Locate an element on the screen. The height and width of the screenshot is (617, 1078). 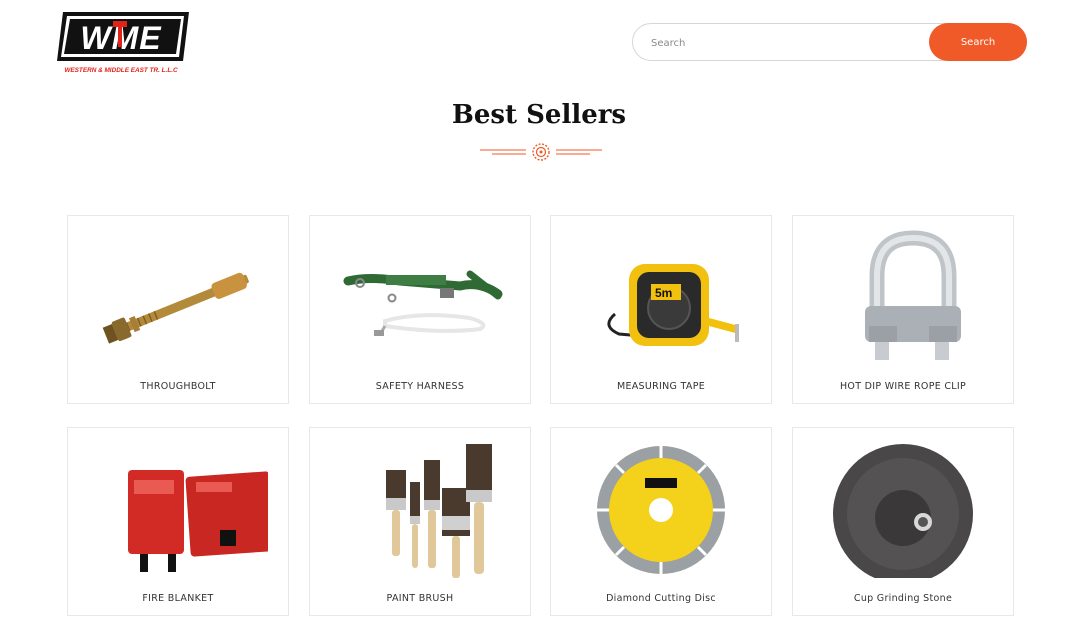
product-name: SAFETY HARNESS is located at coordinates (420, 386).